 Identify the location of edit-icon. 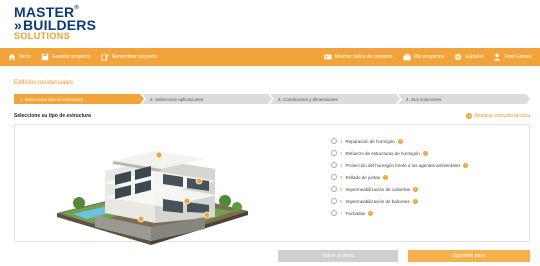
(105, 57).